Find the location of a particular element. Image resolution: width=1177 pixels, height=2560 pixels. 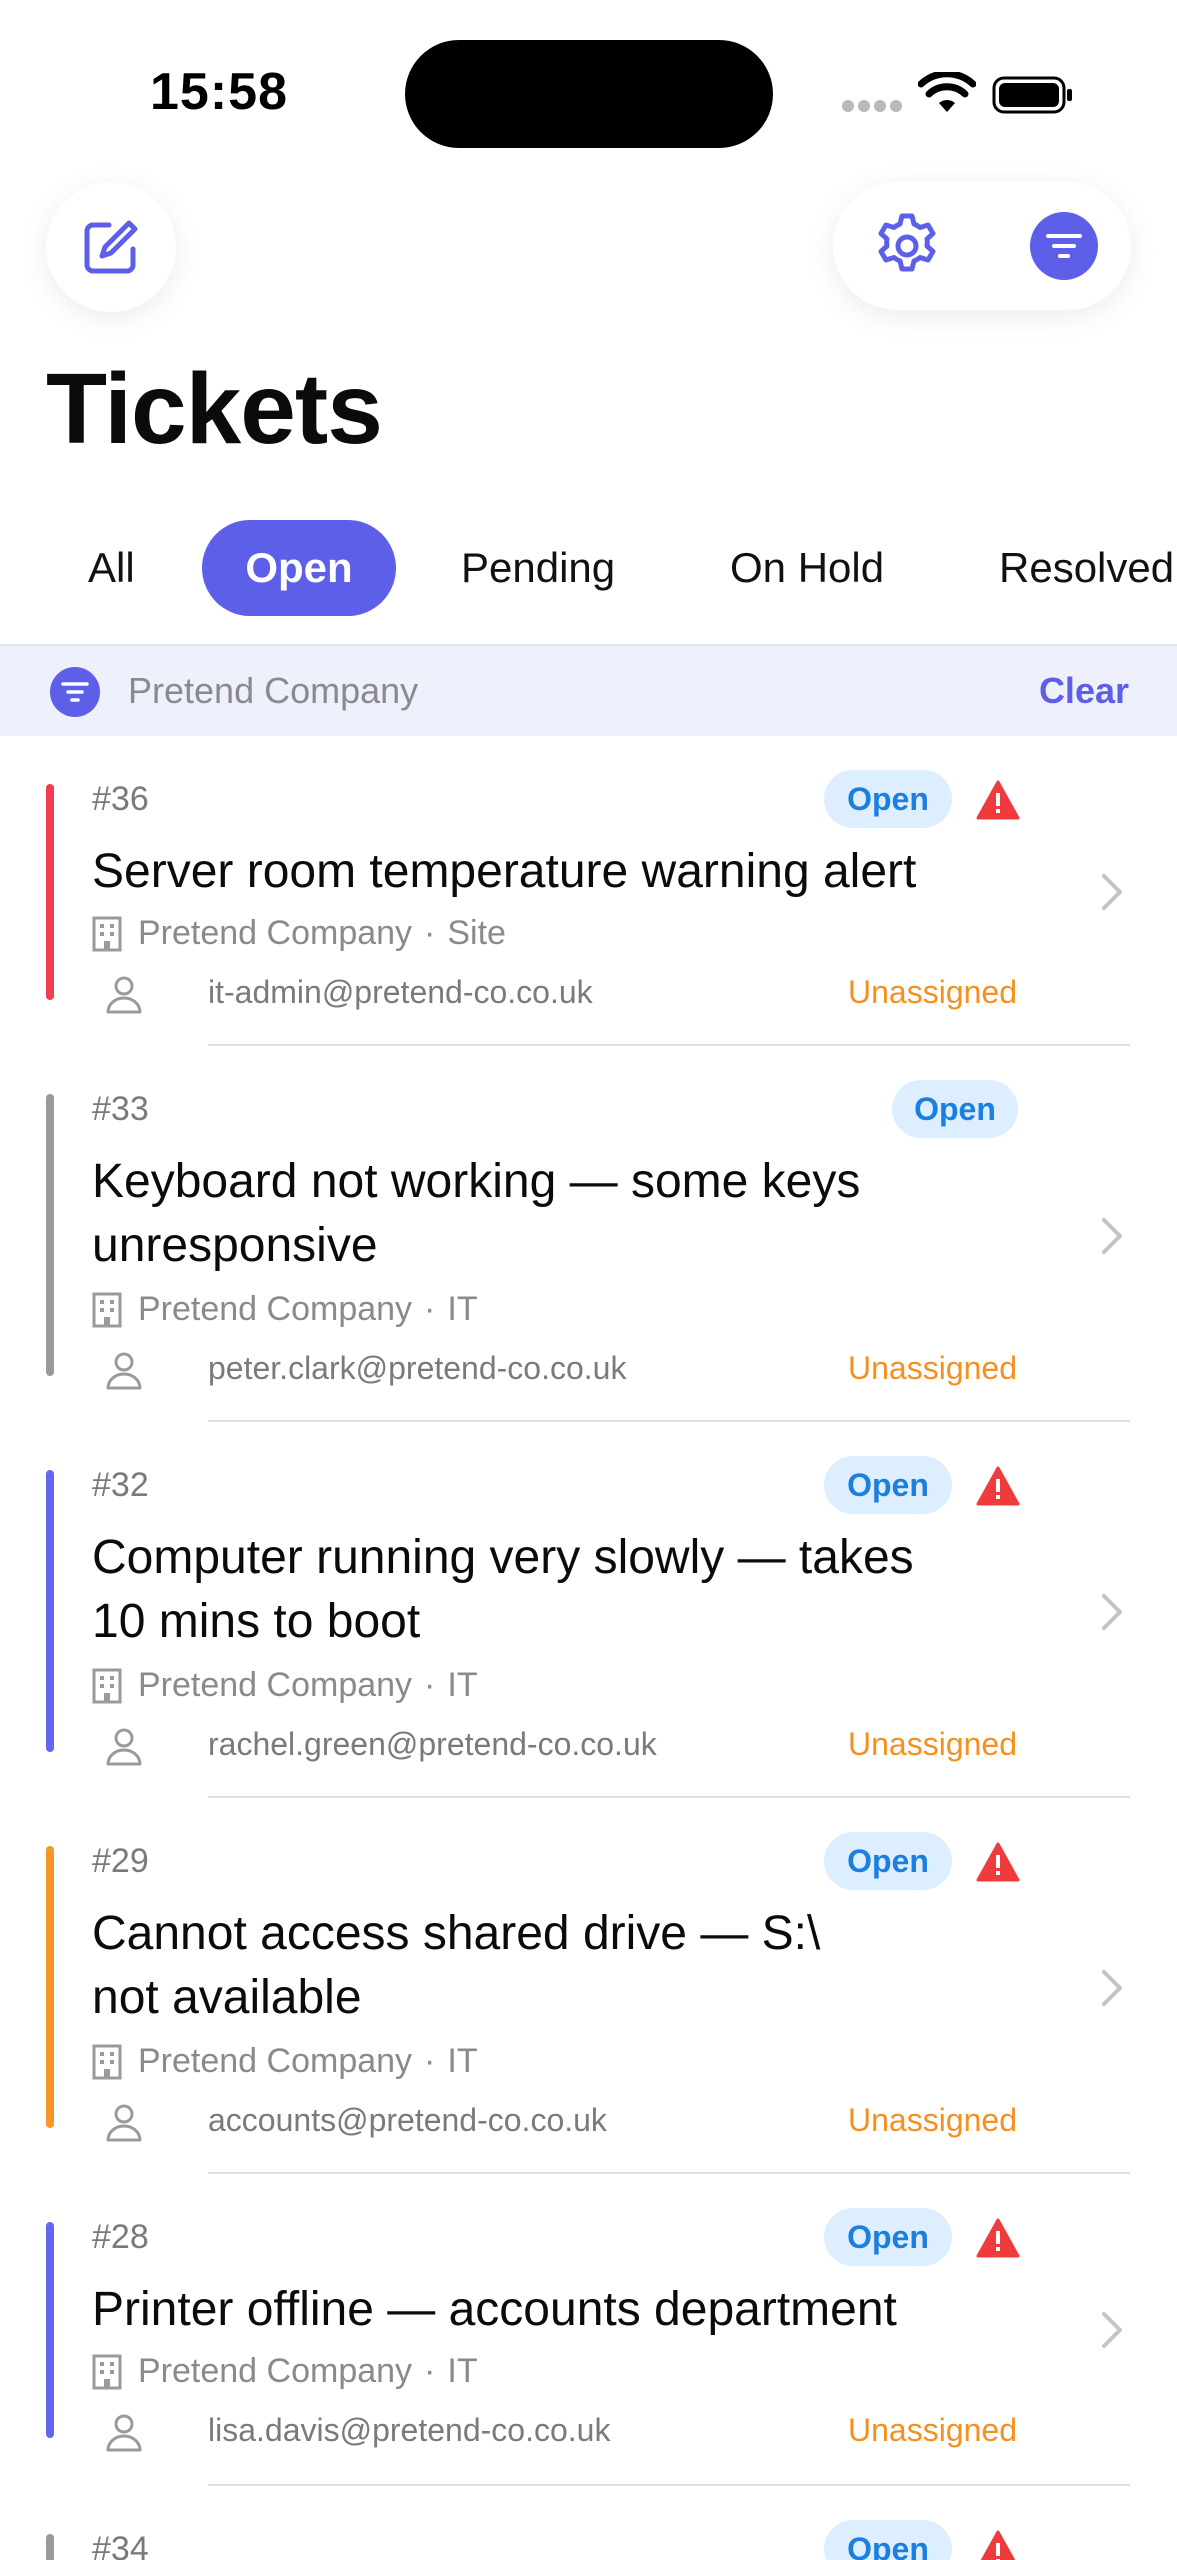

ticket-company: Pretend Company · Site is located at coordinates (299, 933).